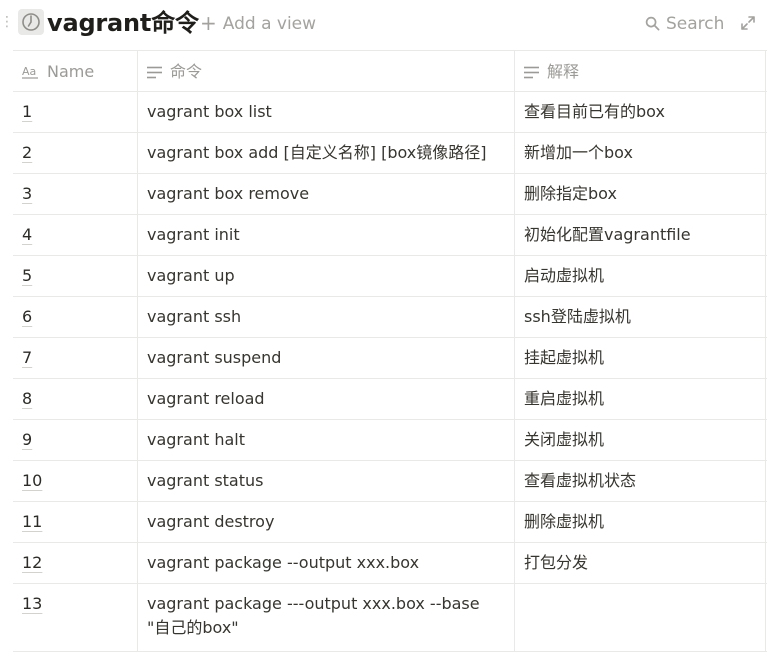  Describe the element at coordinates (191, 275) in the screenshot. I see `command-text: vagrant up` at that location.